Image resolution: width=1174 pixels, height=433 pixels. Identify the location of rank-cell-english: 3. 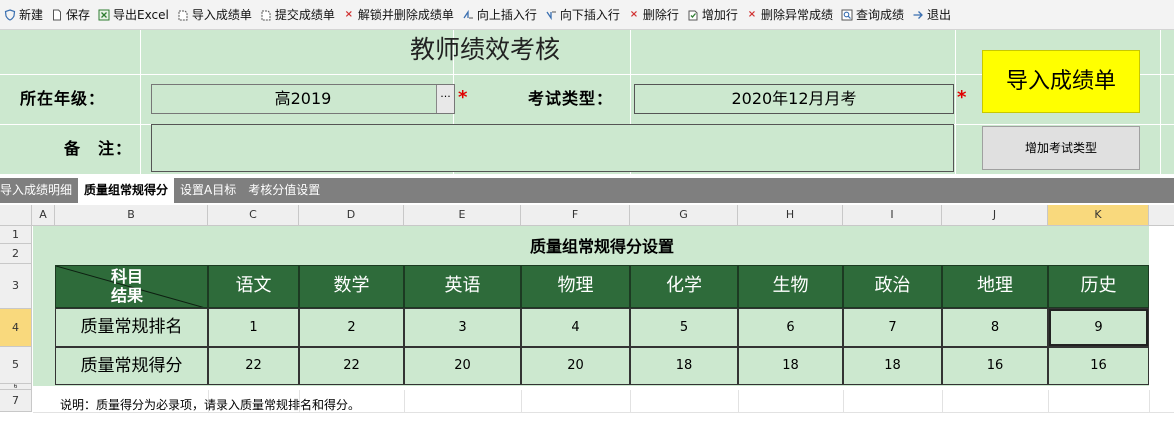
(462, 327).